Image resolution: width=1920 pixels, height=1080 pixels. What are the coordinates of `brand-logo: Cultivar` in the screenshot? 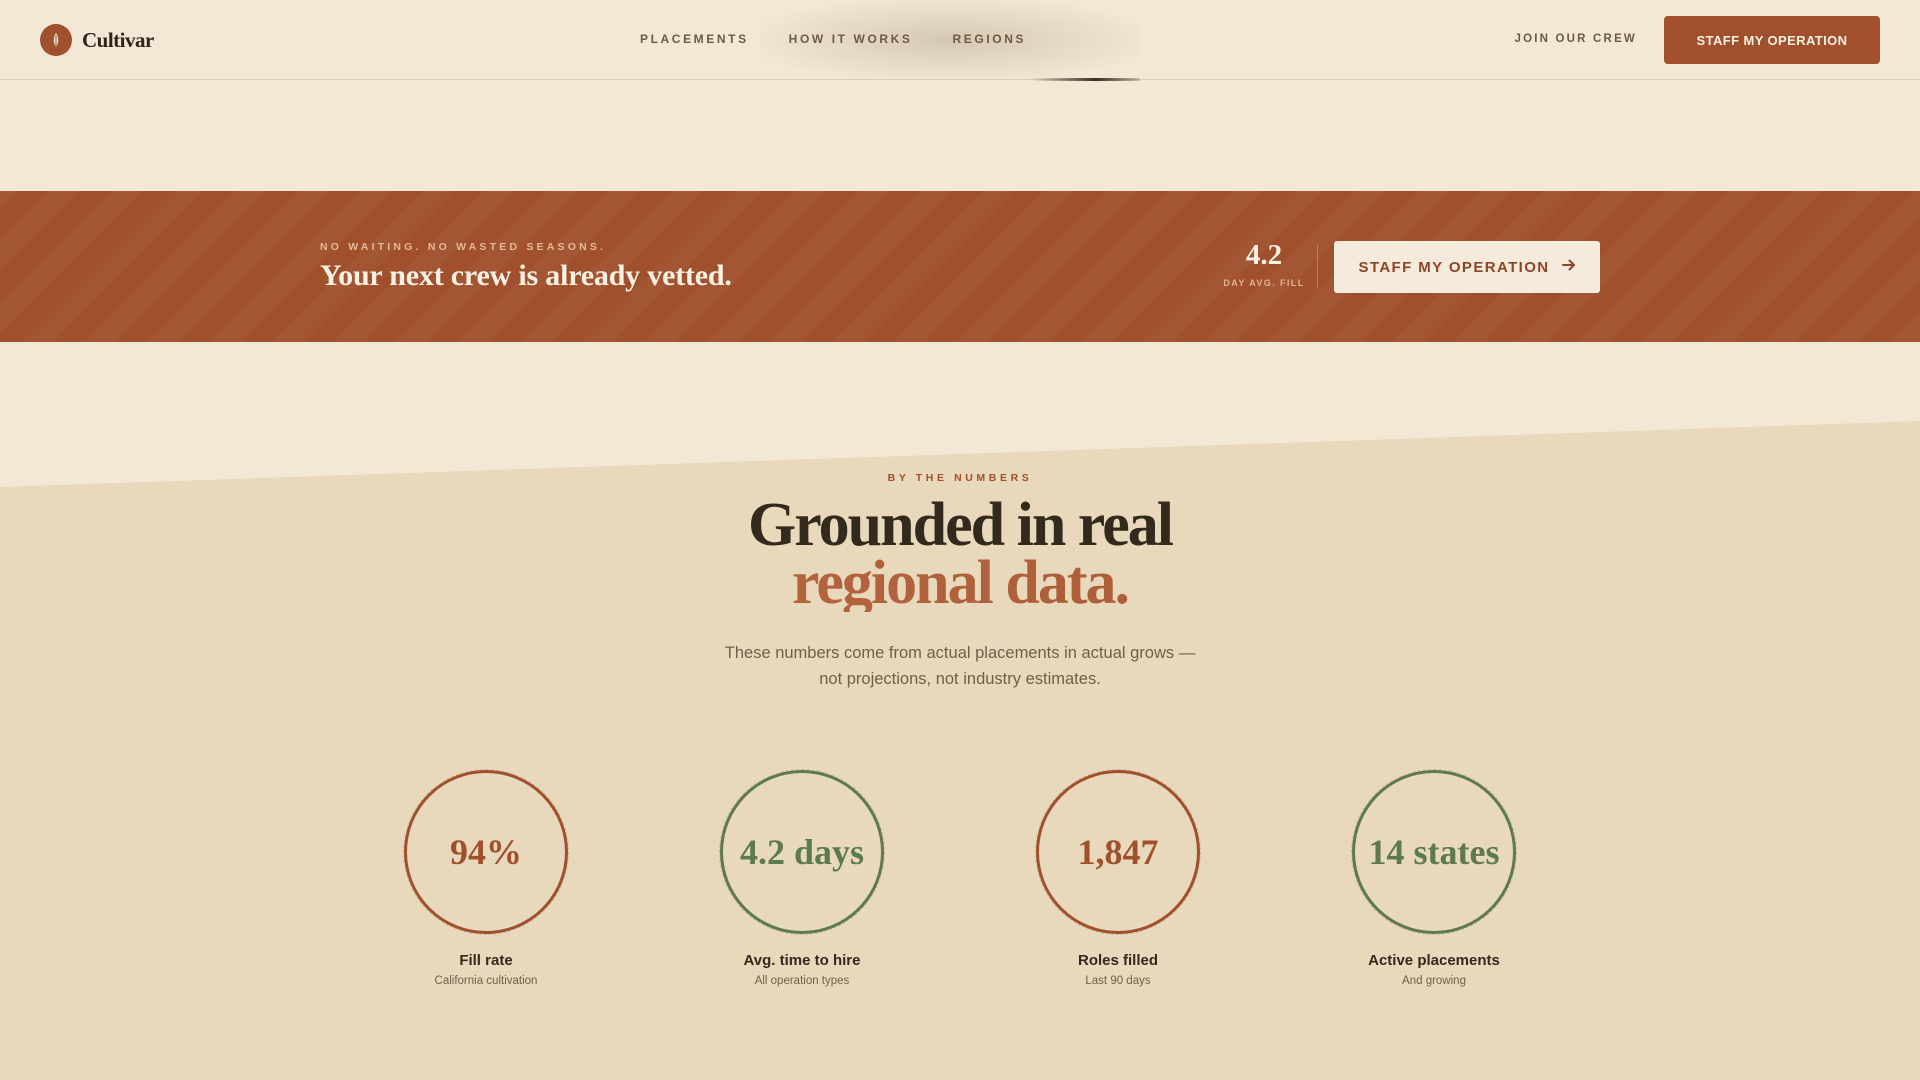 It's located at (97, 40).